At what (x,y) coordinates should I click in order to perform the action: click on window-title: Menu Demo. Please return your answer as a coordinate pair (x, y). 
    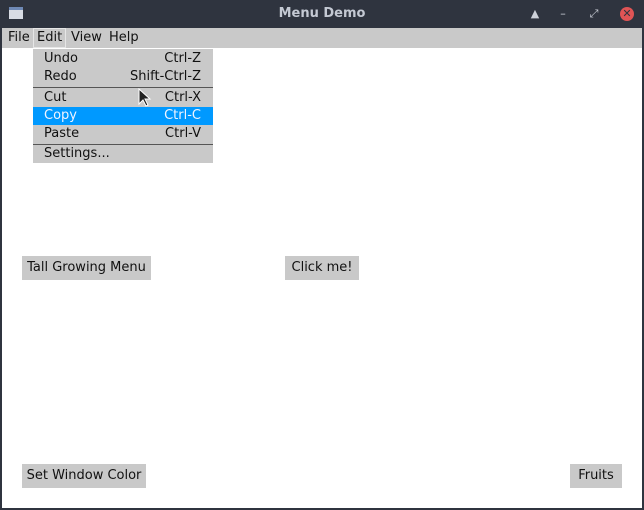
    Looking at the image, I should click on (322, 13).